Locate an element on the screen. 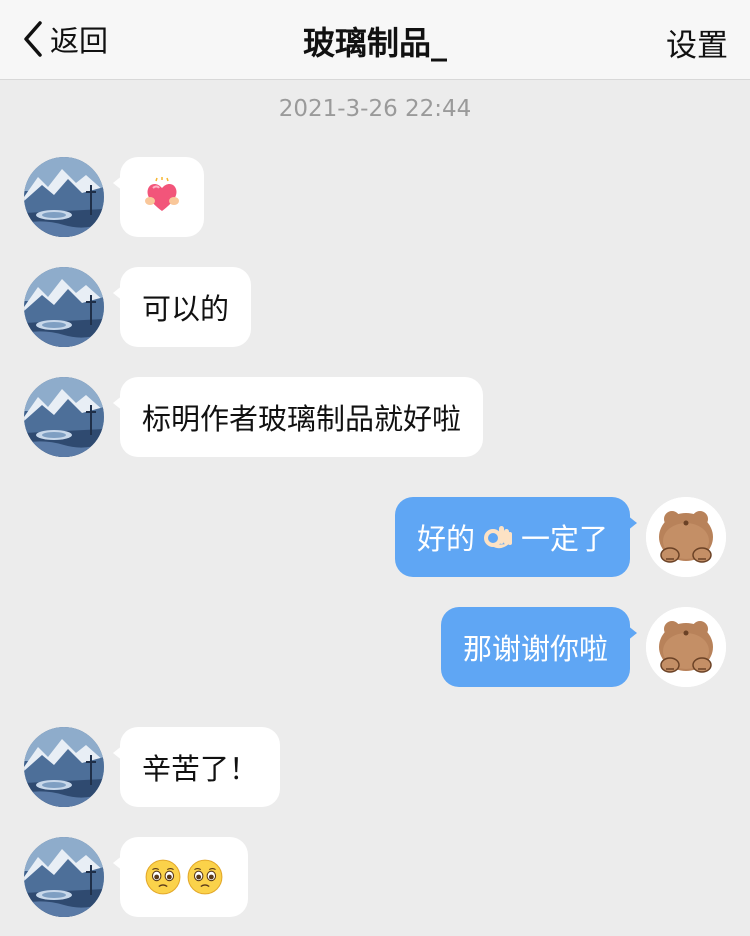 Image resolution: width=750 pixels, height=936 pixels. message-text: 好的 is located at coordinates (445, 539).